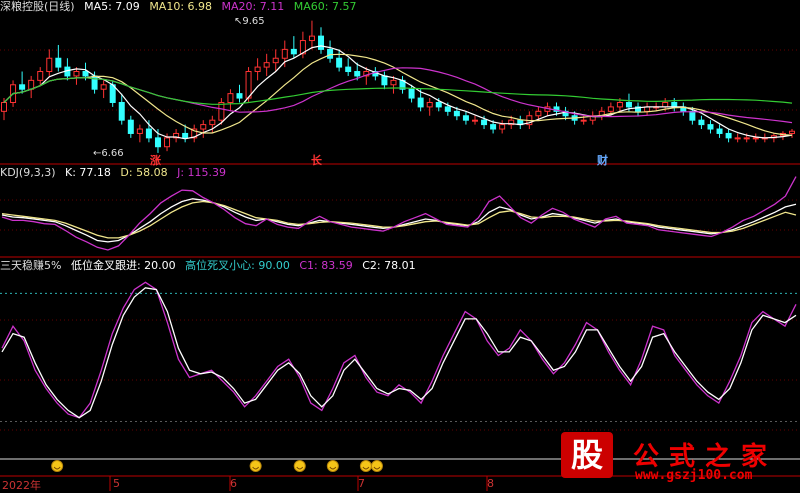 This screenshot has width=800, height=493. I want to click on ma20-value: MA20: 7.11, so click(253, 6).